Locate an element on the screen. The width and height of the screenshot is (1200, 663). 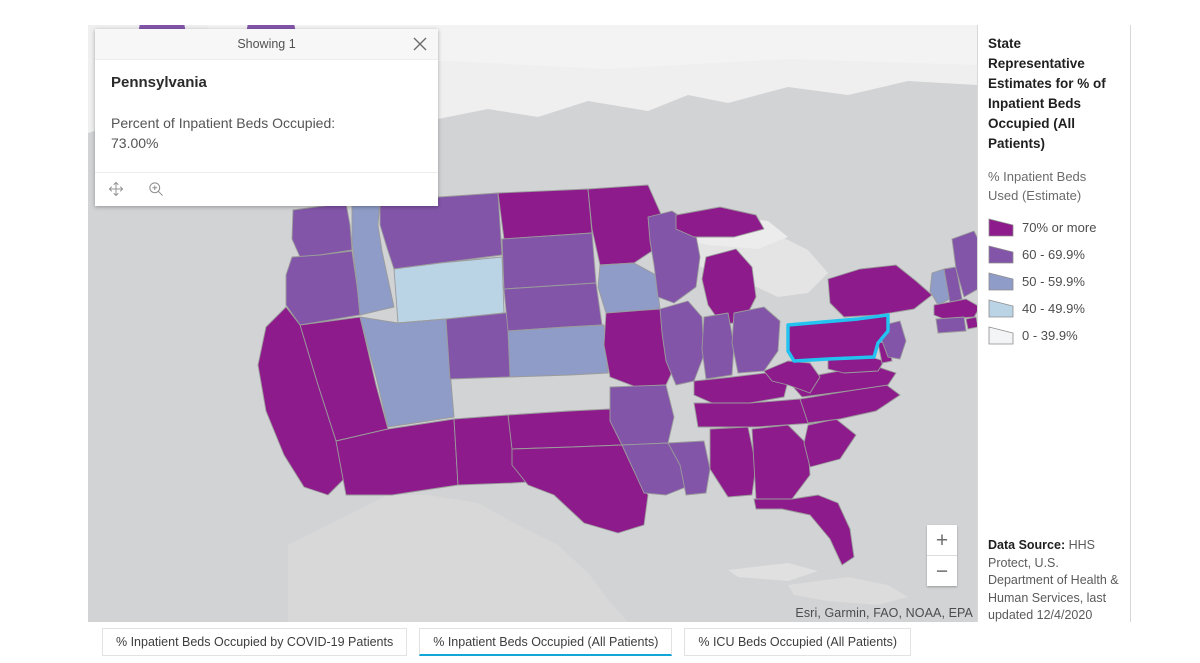
state-RI is located at coordinates (971, 323).